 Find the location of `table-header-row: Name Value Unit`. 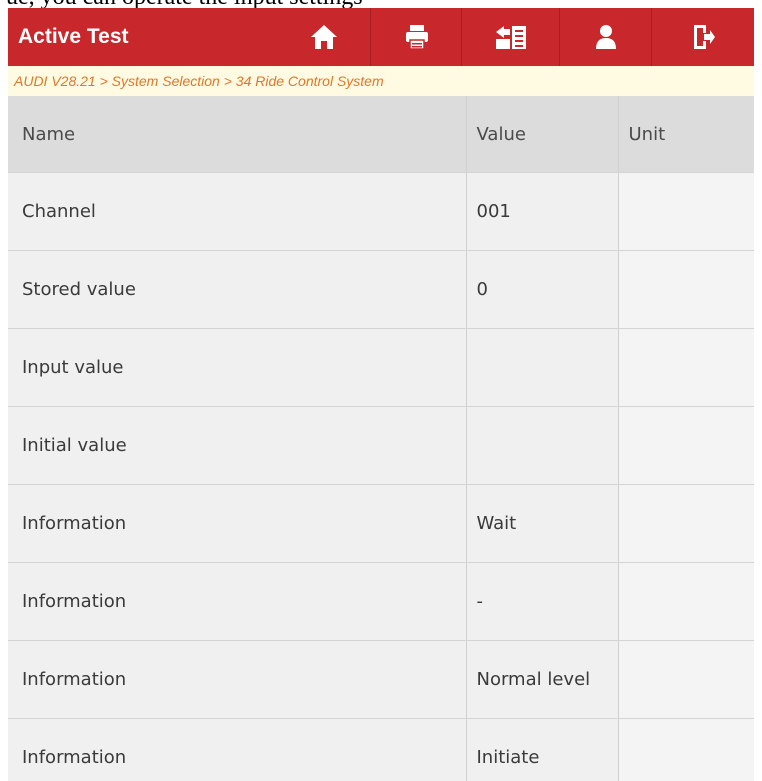

table-header-row: Name Value Unit is located at coordinates (381, 134).